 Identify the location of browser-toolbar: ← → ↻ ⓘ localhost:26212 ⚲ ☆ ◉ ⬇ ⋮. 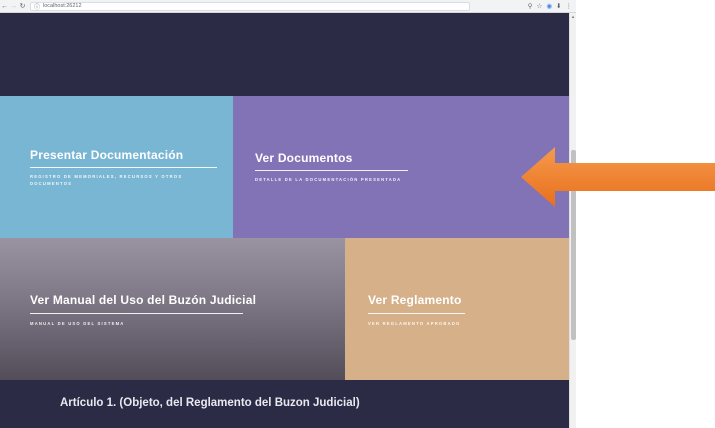
(288, 6).